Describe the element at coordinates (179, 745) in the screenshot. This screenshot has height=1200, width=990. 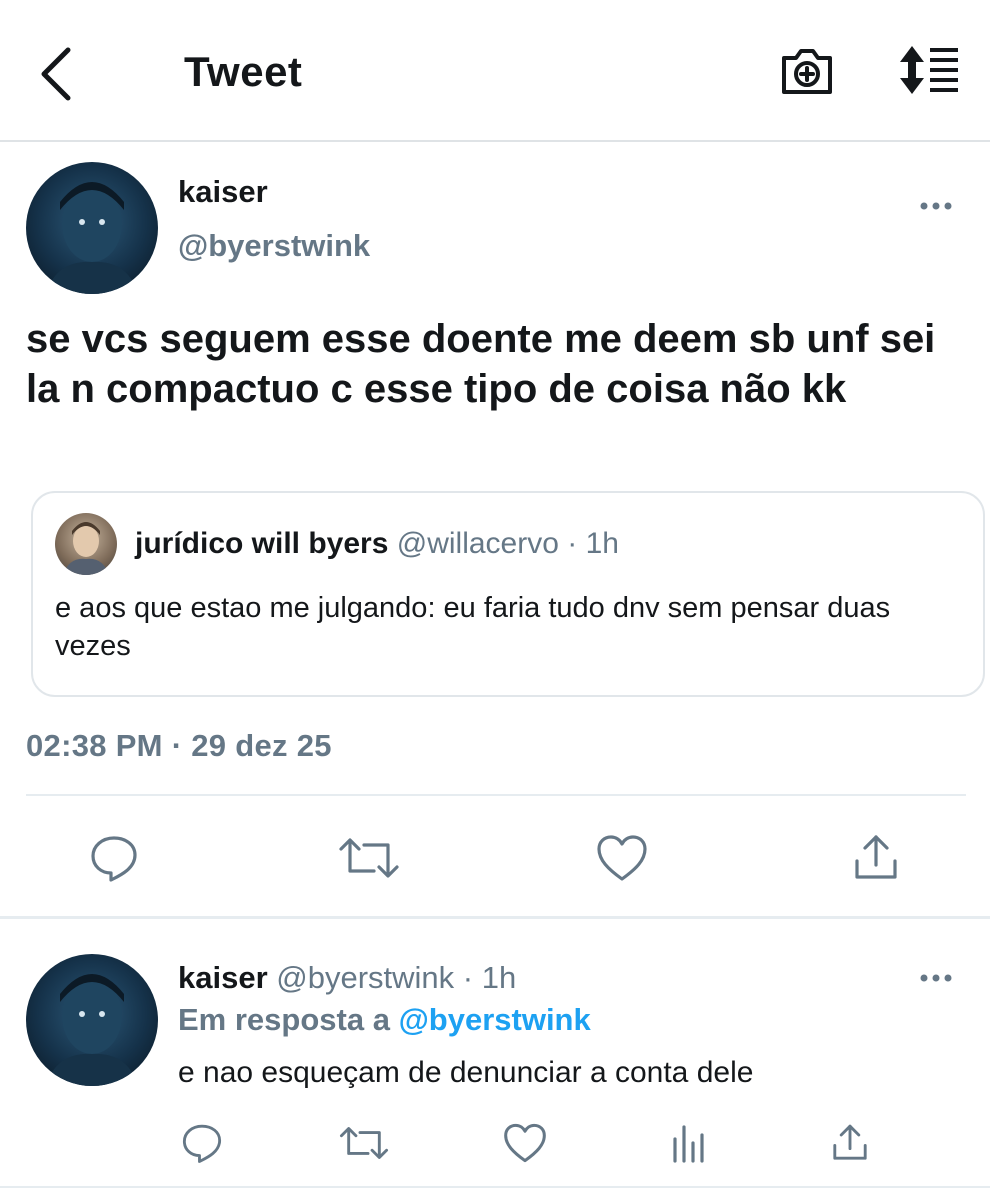
I see `tweet-timestamp: 02:38 PM · 29 dez 25` at that location.